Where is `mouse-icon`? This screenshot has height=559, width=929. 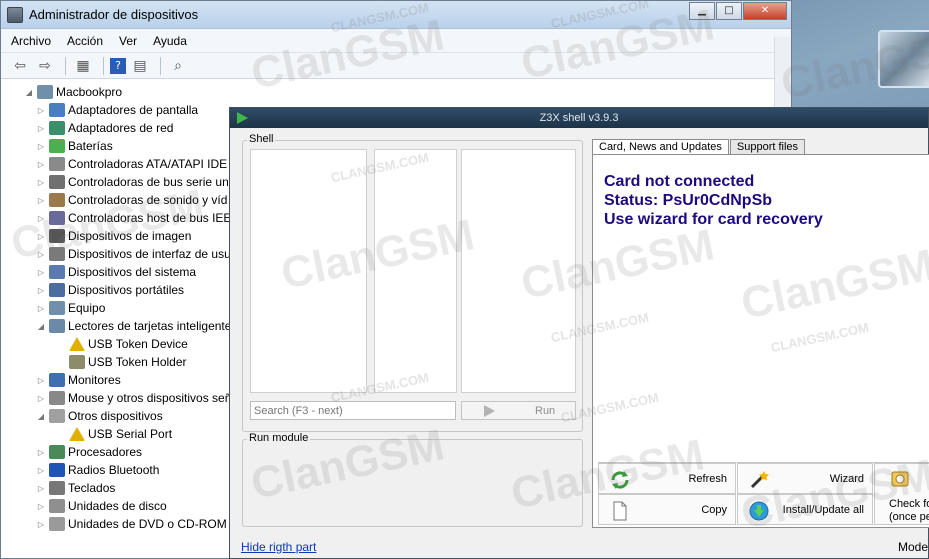 mouse-icon is located at coordinates (57, 398).